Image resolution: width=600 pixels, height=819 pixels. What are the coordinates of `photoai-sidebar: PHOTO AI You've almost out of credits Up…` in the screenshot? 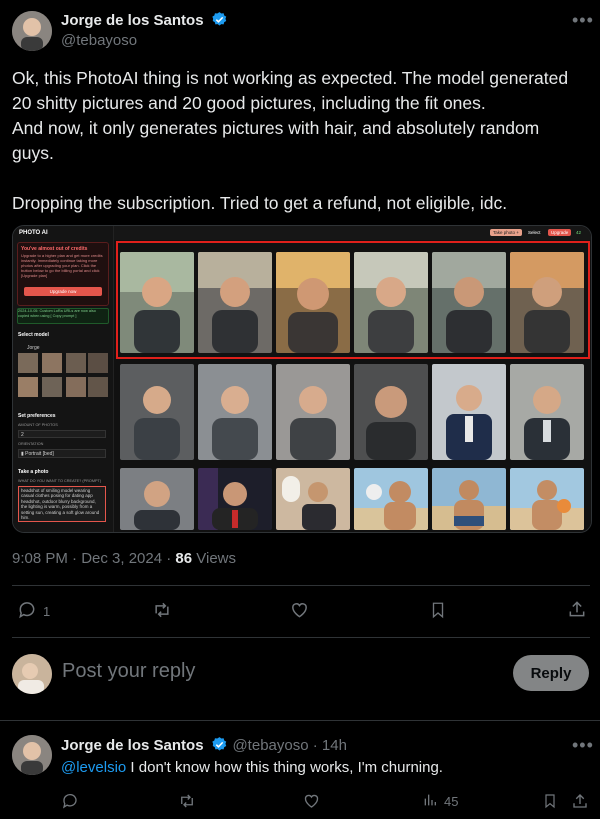 It's located at (63, 379).